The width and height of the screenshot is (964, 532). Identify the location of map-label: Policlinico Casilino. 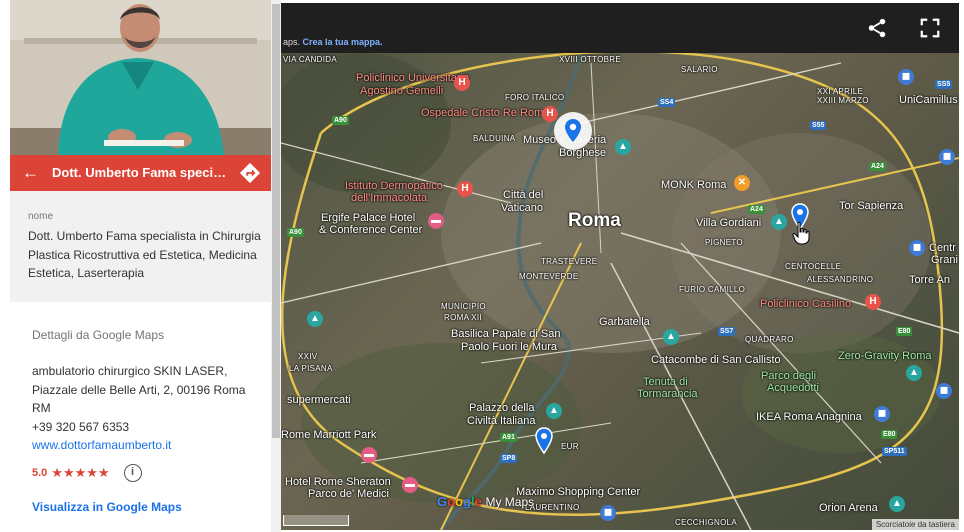
(806, 304).